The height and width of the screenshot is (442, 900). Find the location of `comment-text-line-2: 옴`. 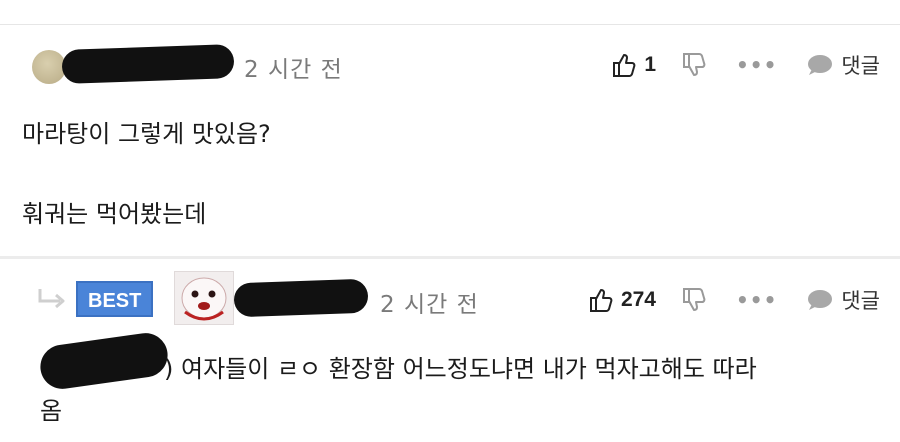

comment-text-line-2: 옴 is located at coordinates (51, 411).